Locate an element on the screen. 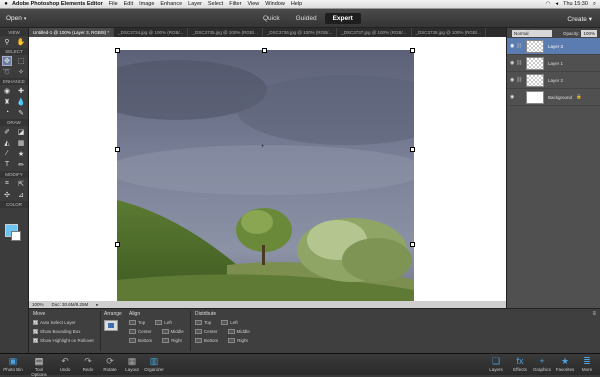 The height and width of the screenshot is (377, 600). align-bottom-button: Bottom is located at coordinates (140, 340).